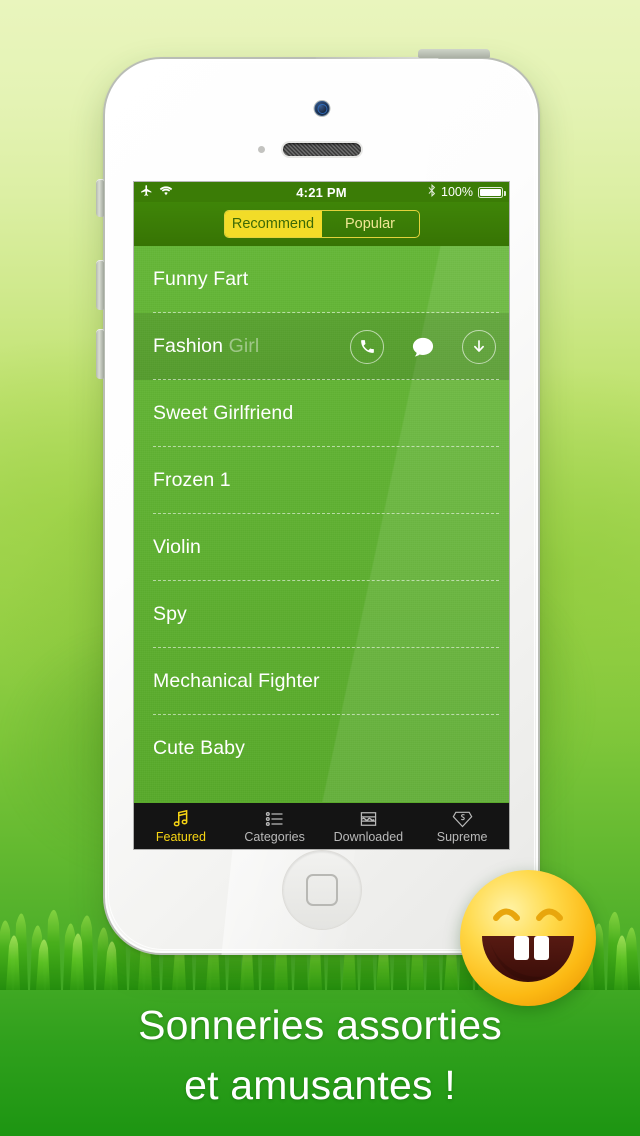 The width and height of the screenshot is (640, 1136). I want to click on status-bar-right: 100%, so click(467, 192).